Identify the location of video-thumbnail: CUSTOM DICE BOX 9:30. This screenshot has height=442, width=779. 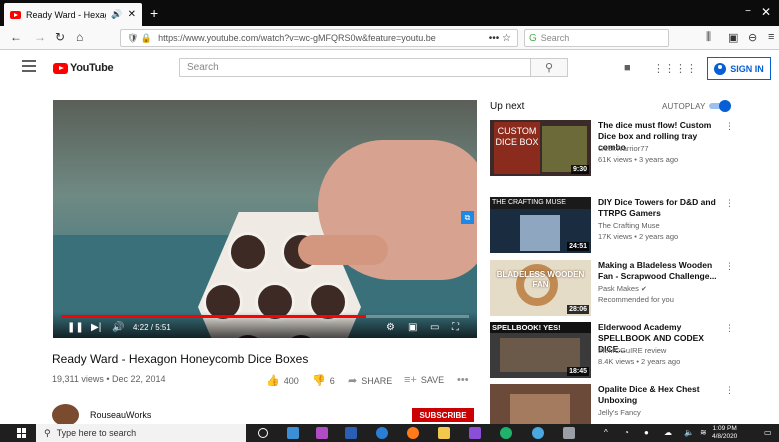
(540, 148).